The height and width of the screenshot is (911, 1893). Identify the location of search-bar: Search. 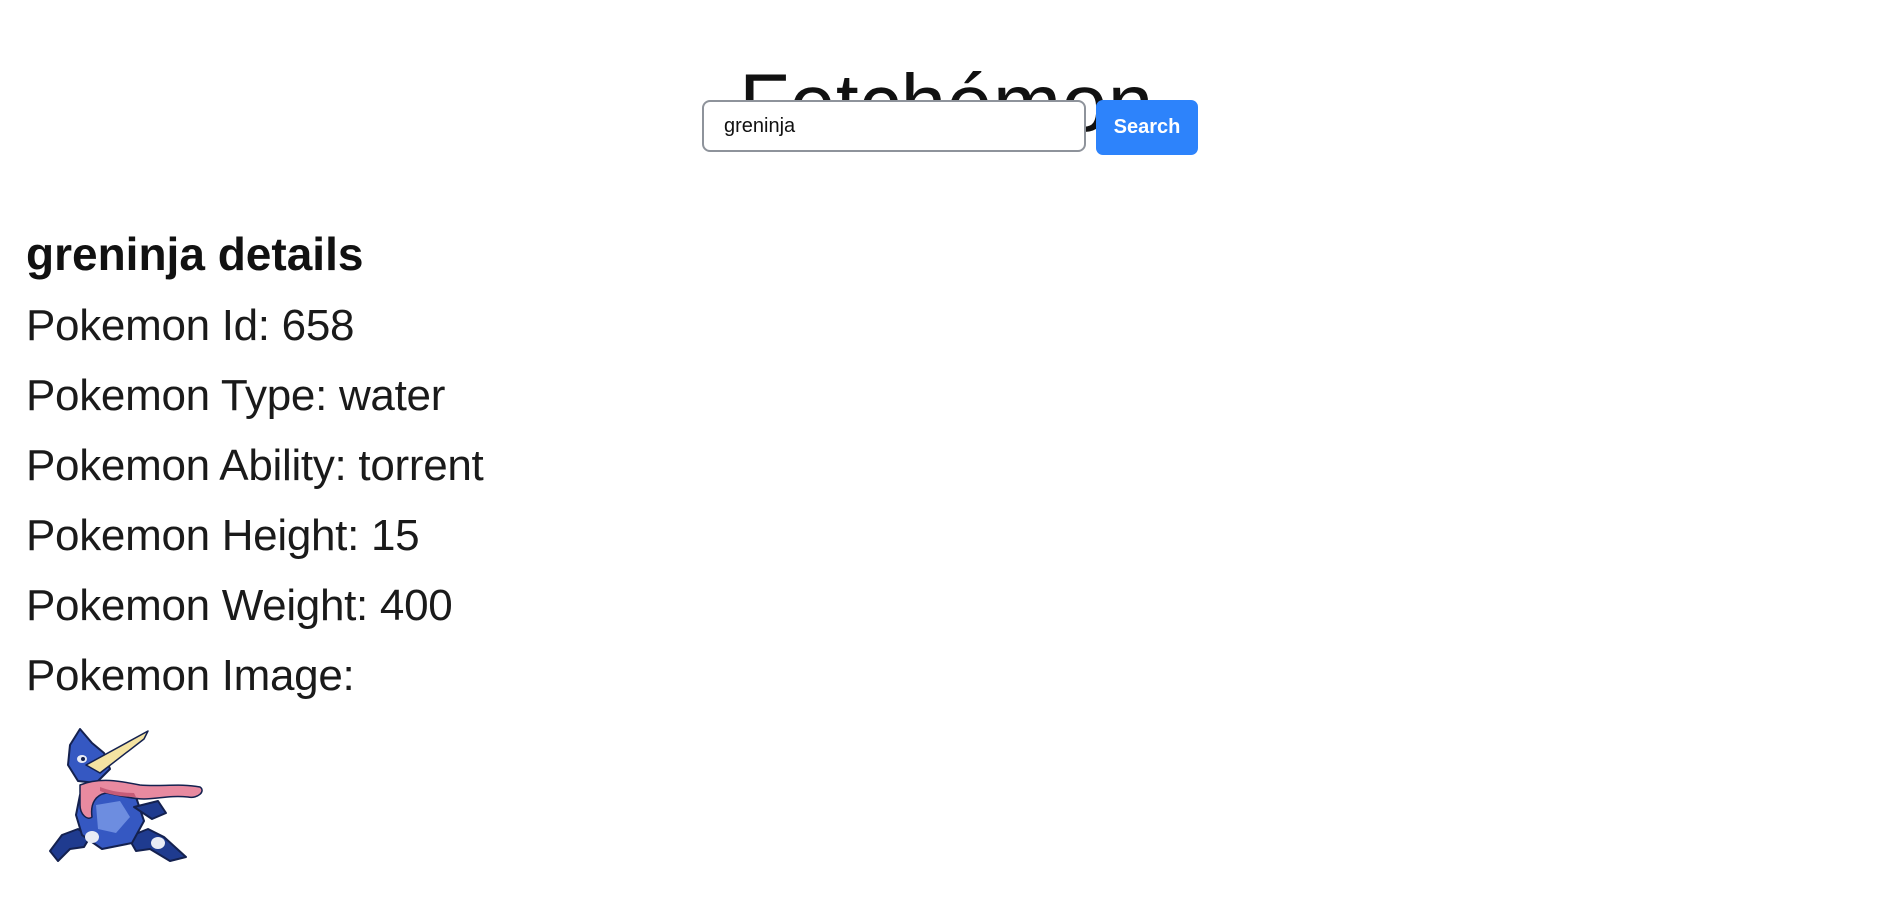
(950, 127).